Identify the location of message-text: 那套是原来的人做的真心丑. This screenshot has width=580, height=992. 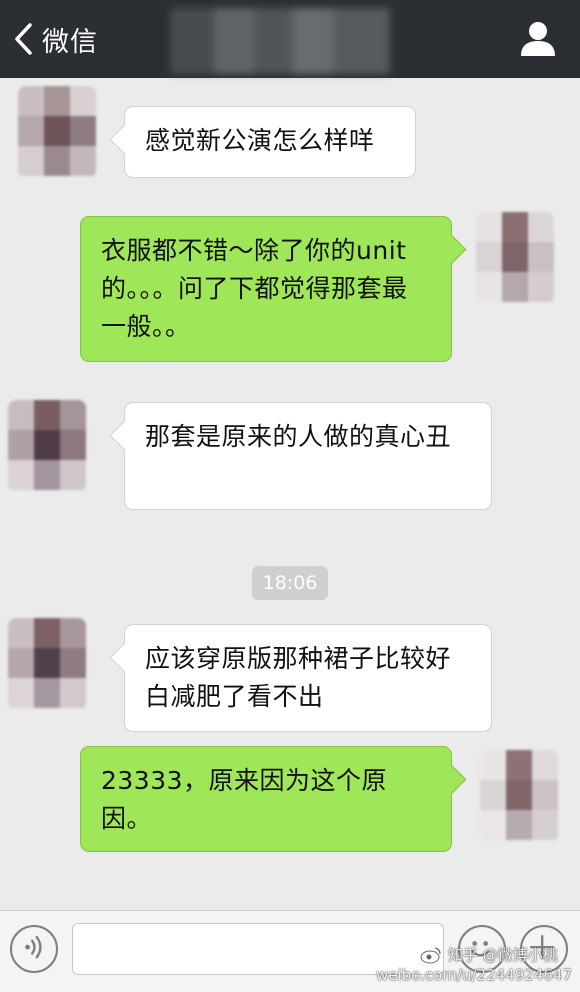
(298, 436).